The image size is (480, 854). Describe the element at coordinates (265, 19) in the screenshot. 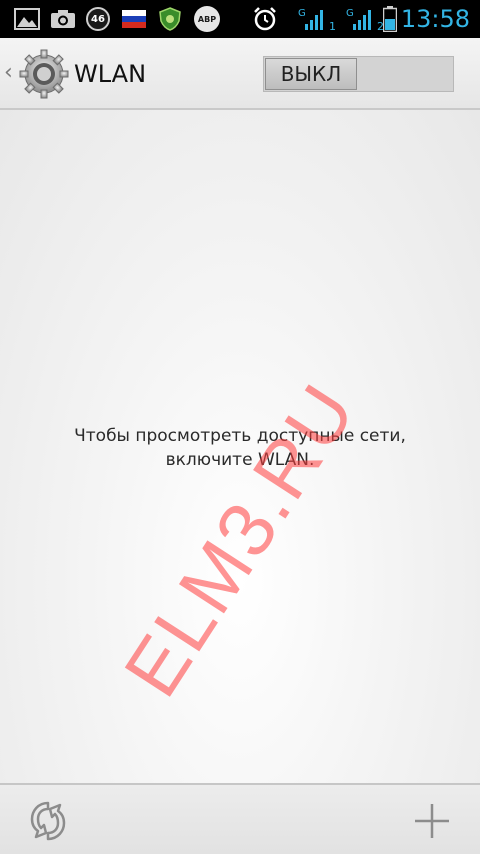

I see `alarm-icon` at that location.